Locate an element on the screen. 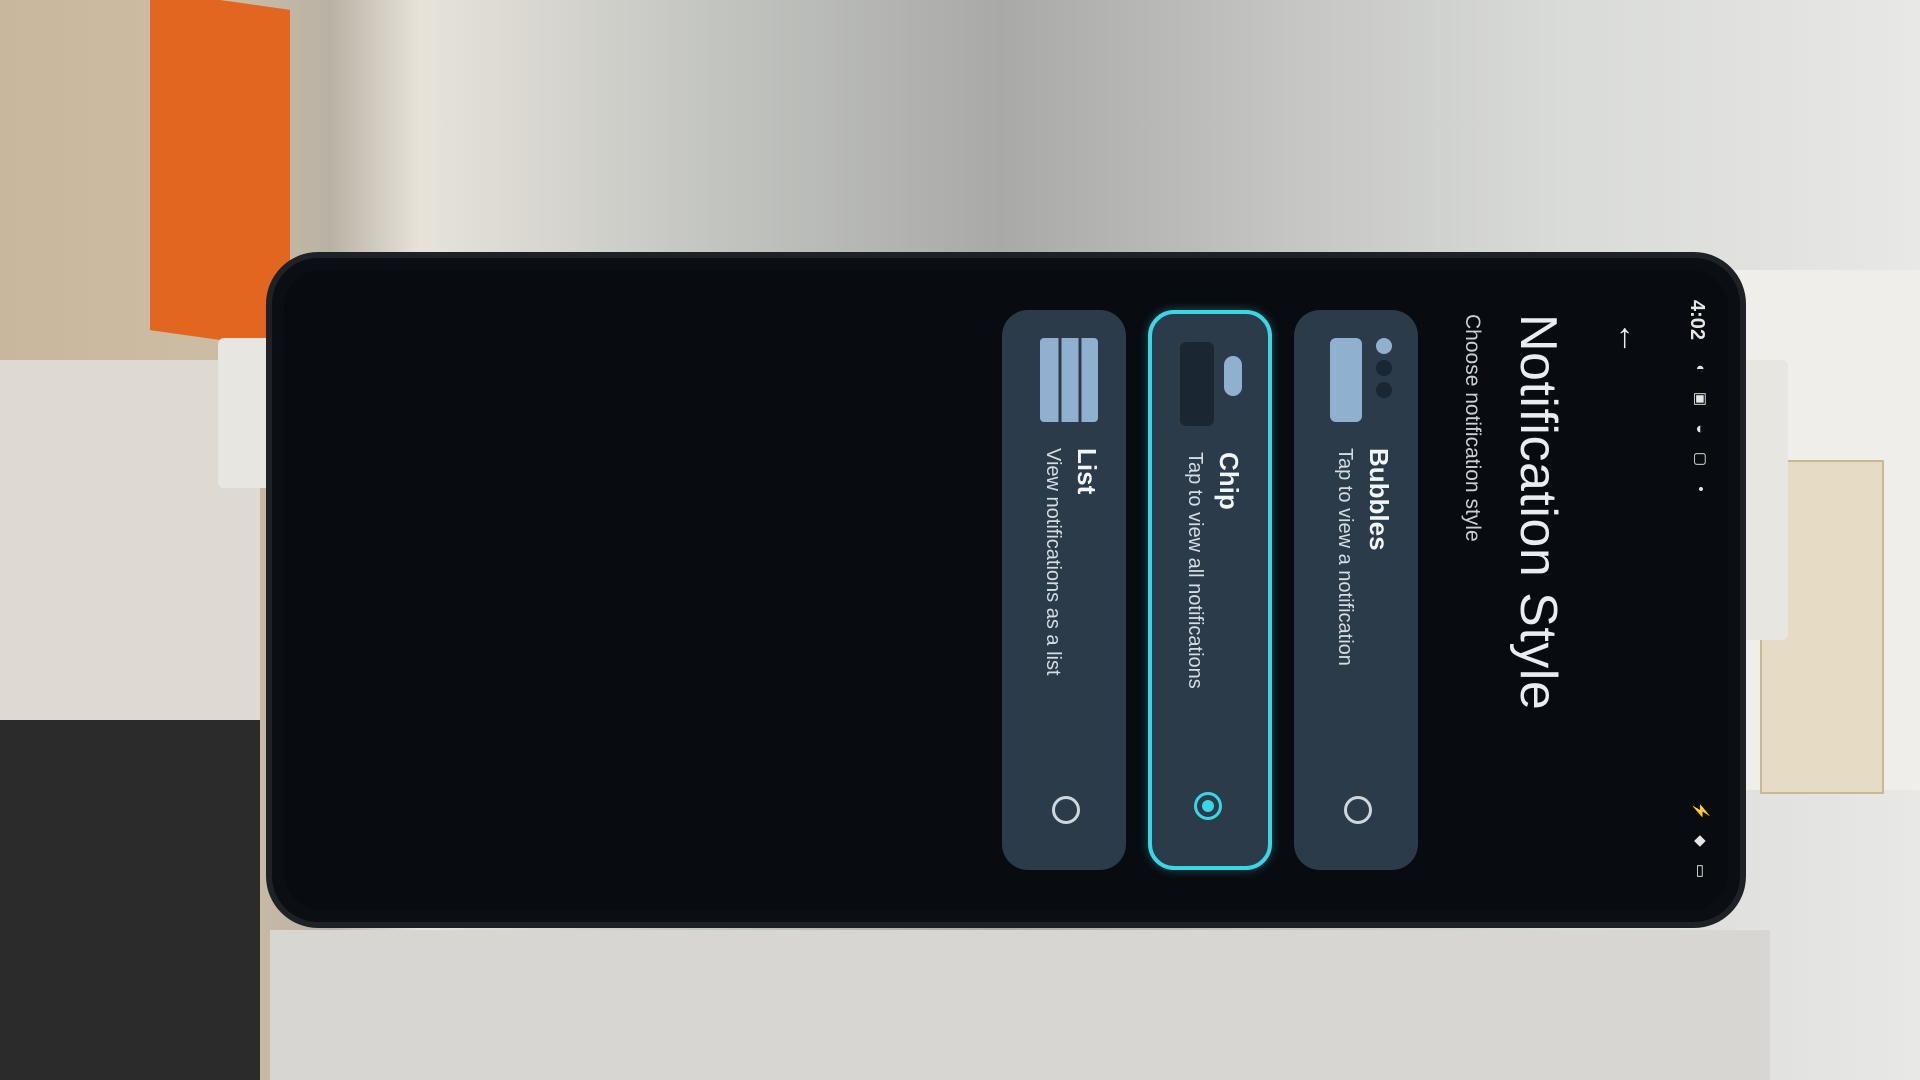 Image resolution: width=1920 pixels, height=1080 pixels. mute-icon: ⚡ is located at coordinates (1700, 811).